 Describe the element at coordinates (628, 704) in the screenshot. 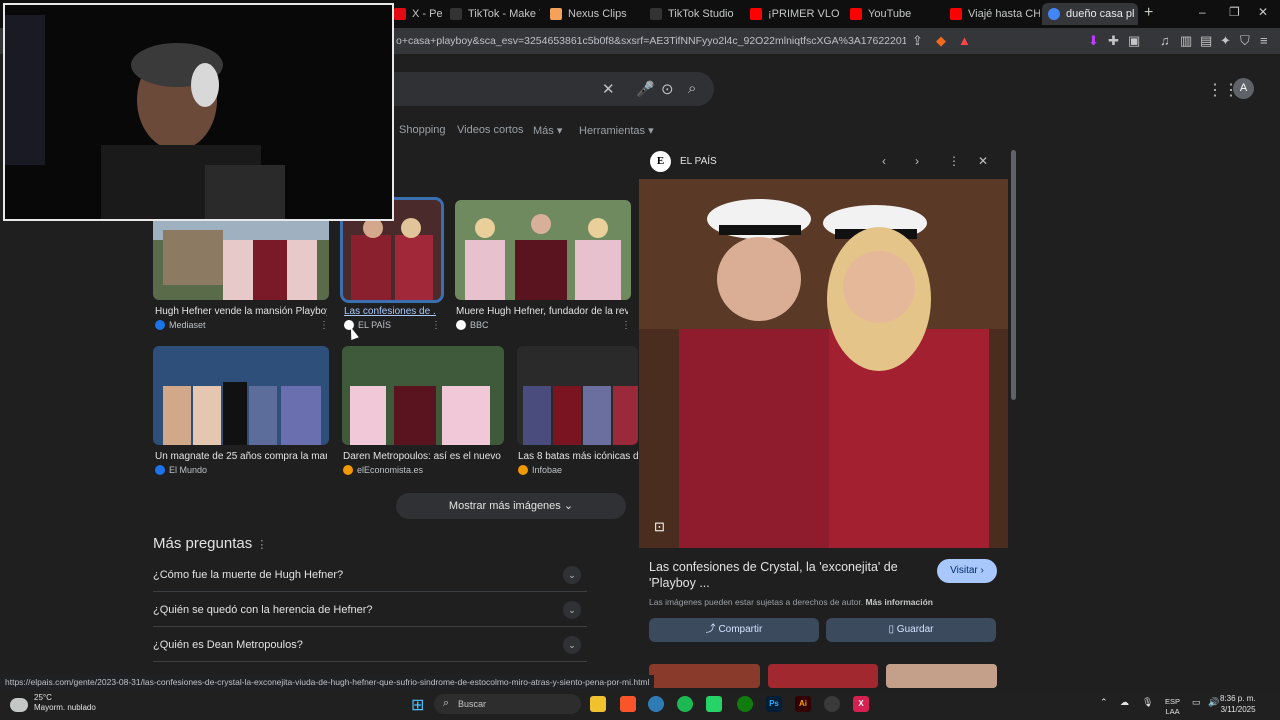

I see `brave-icon` at that location.